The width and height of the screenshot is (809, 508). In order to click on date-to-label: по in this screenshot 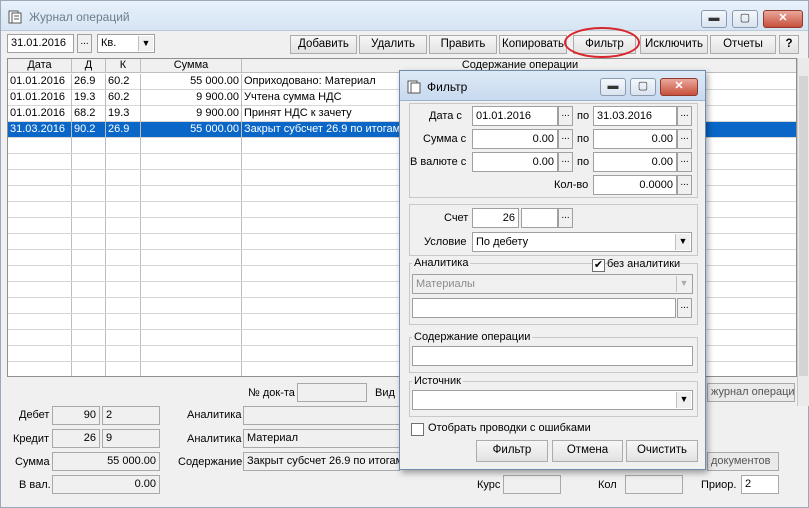, I will do `click(583, 116)`.